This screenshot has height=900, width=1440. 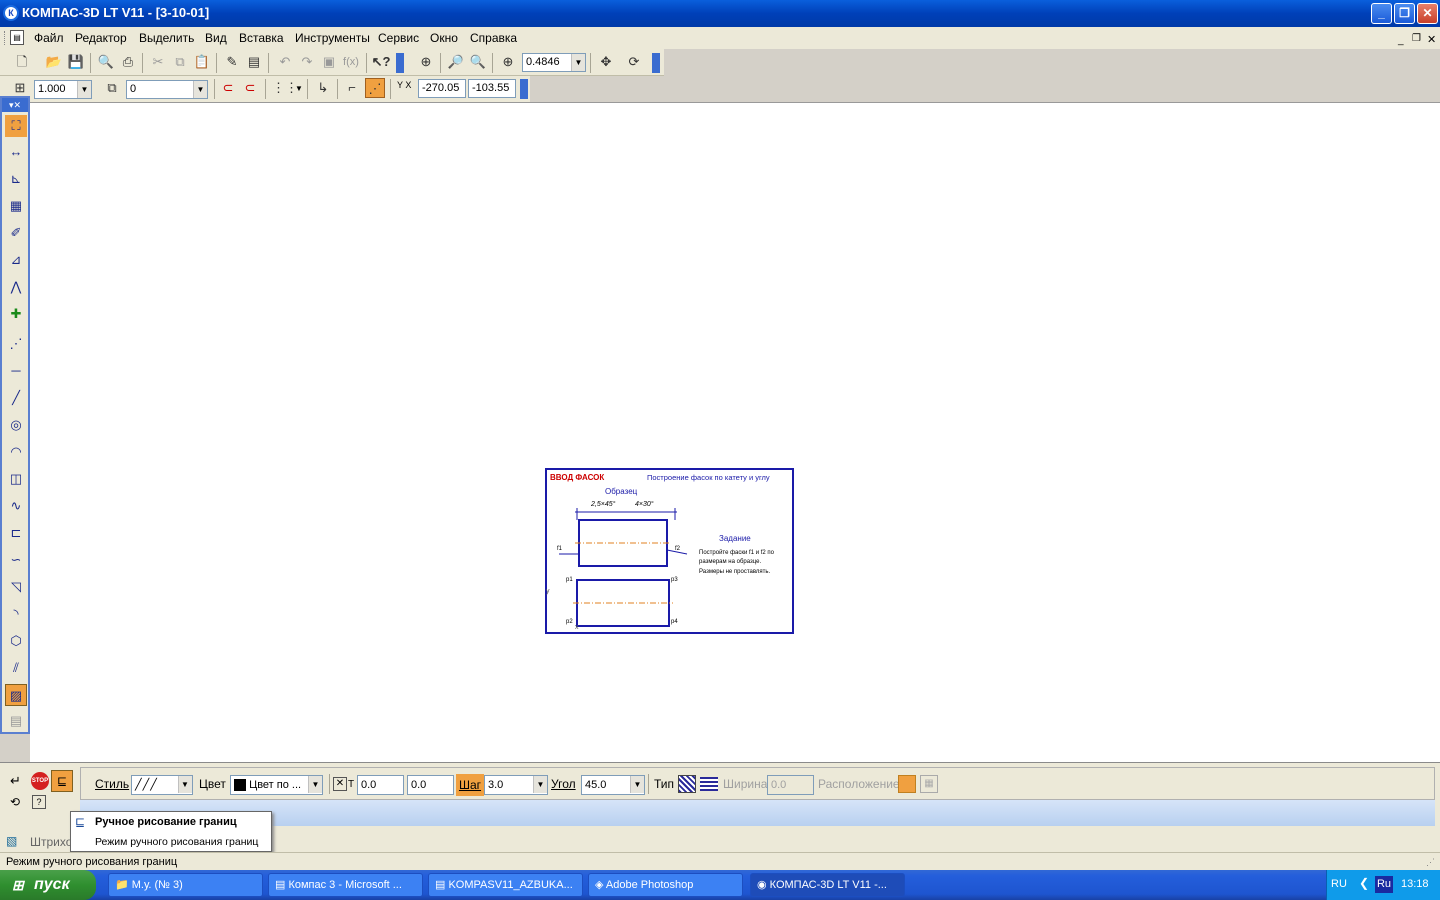 I want to click on manager-icon: ▤, so click(x=254, y=62).